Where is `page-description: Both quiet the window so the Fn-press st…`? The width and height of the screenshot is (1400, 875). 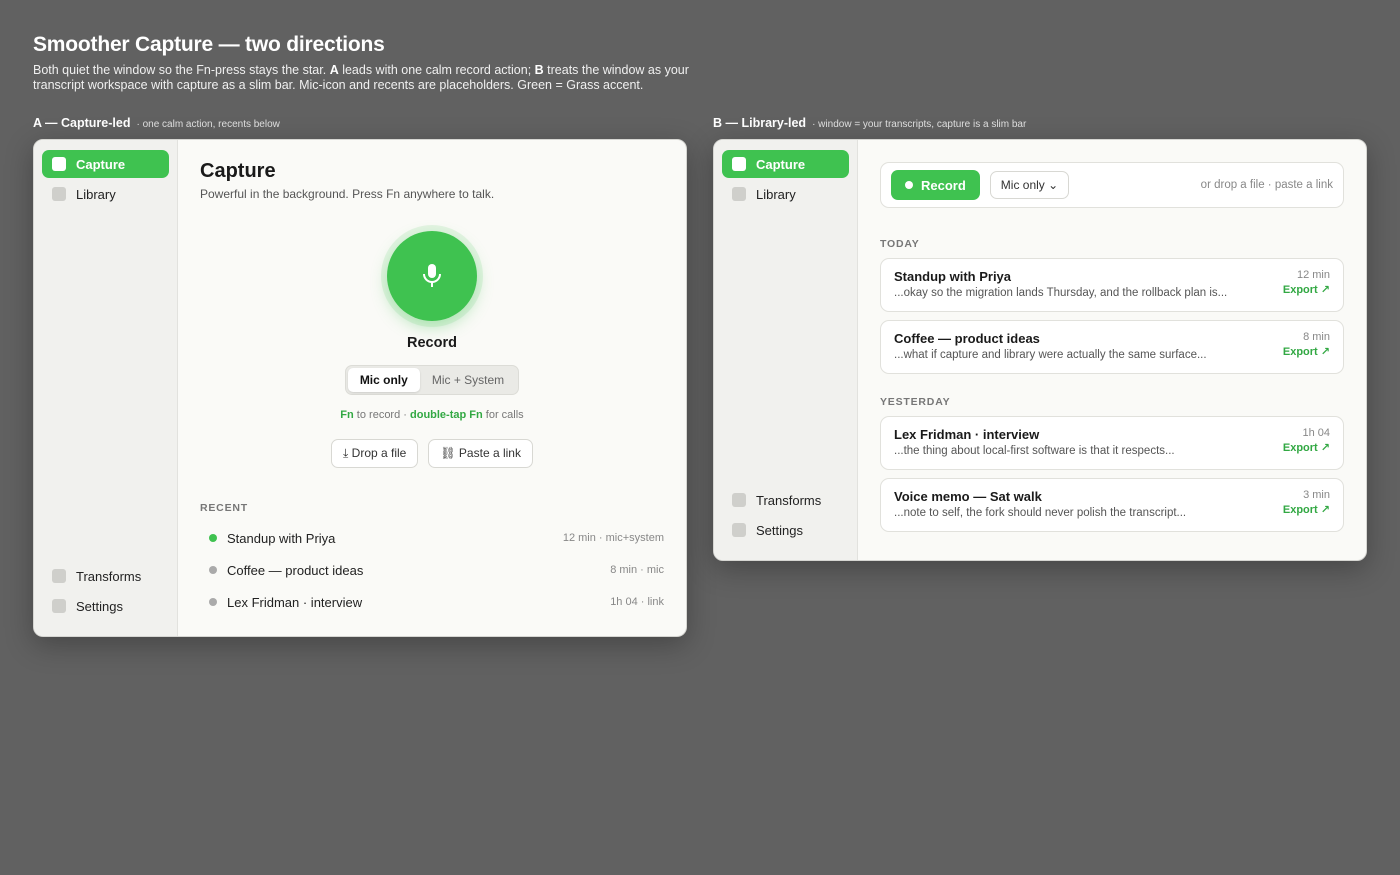
page-description: Both quiet the window so the Fn-press st… is located at coordinates (361, 77).